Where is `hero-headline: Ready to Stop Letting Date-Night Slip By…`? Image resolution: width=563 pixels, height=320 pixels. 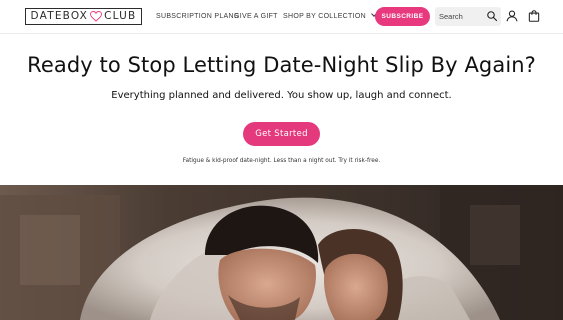 hero-headline: Ready to Stop Letting Date-Night Slip By… is located at coordinates (281, 65).